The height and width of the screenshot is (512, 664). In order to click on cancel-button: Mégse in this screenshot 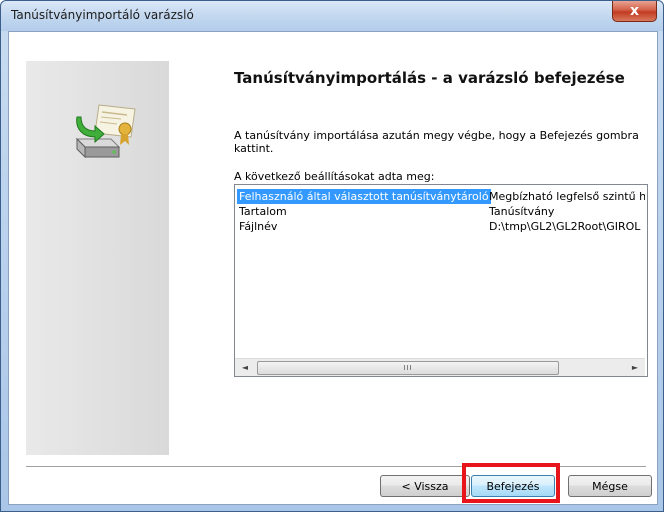, I will do `click(610, 486)`.